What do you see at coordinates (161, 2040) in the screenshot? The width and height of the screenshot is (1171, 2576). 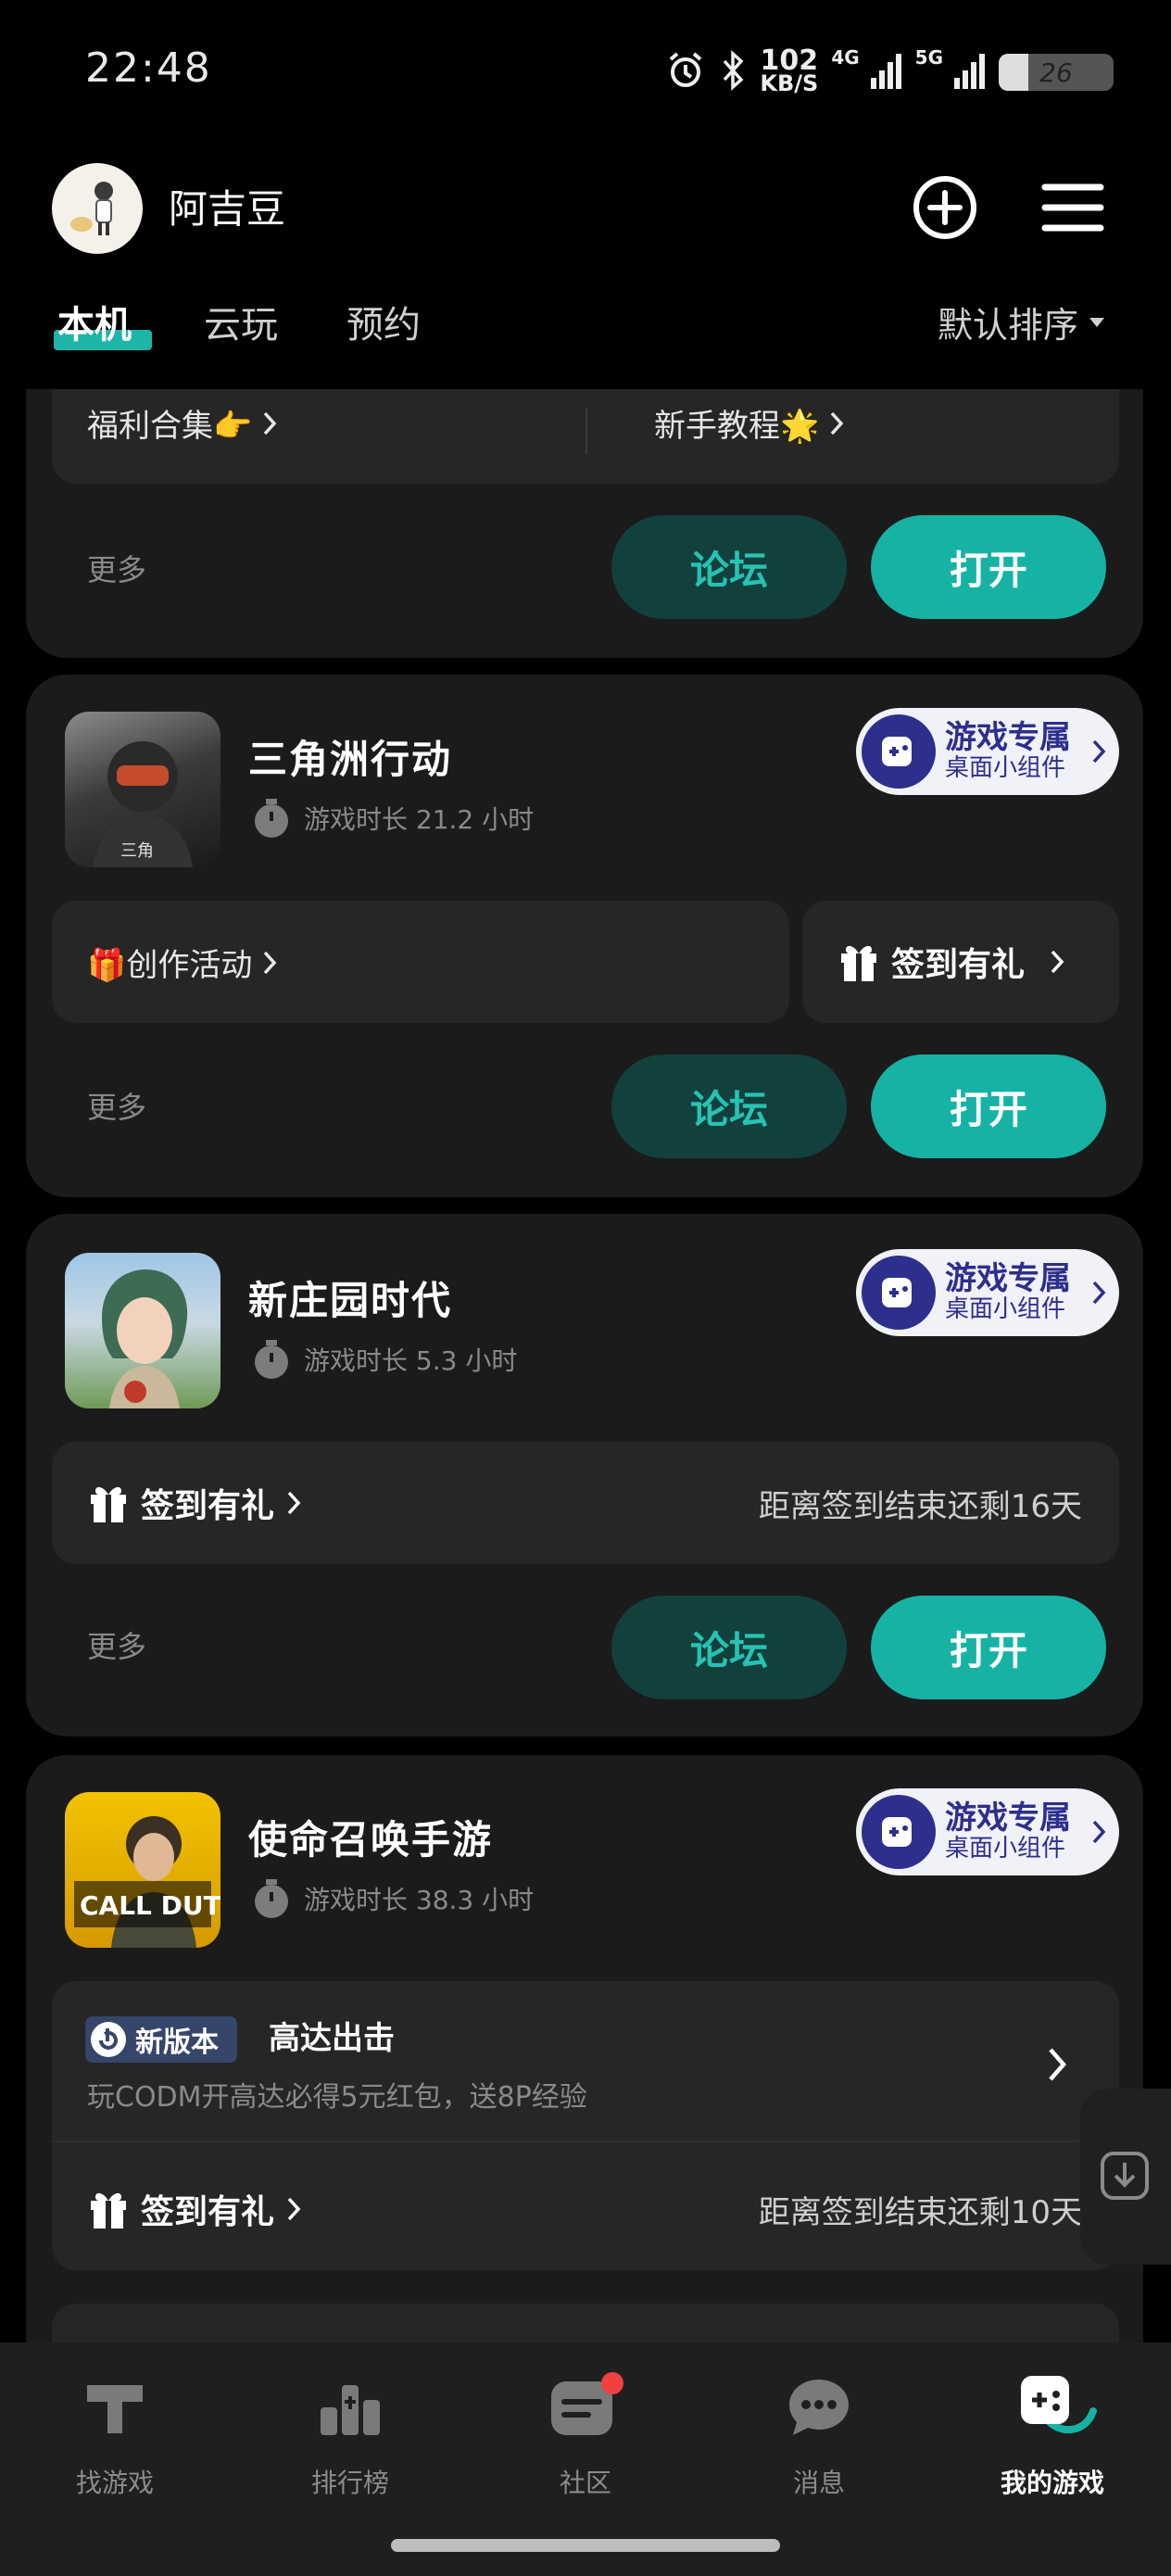 I see `new-version-badge: 新版本` at bounding box center [161, 2040].